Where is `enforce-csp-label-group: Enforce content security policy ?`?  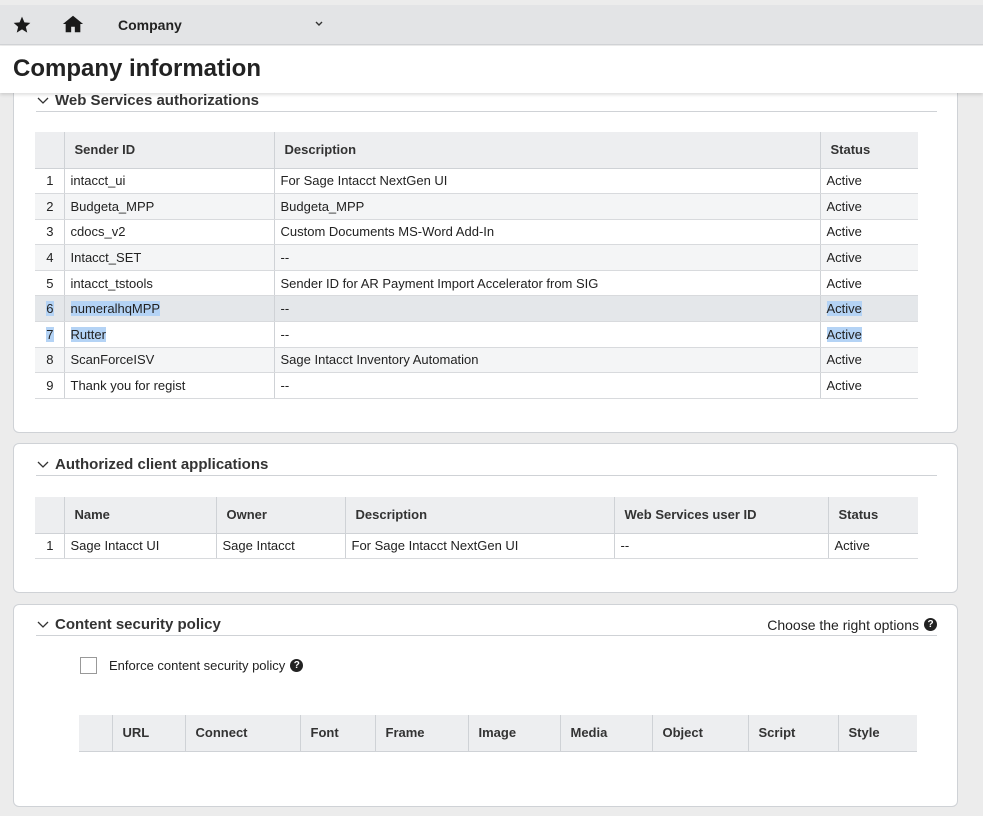 enforce-csp-label-group: Enforce content security policy ? is located at coordinates (206, 665).